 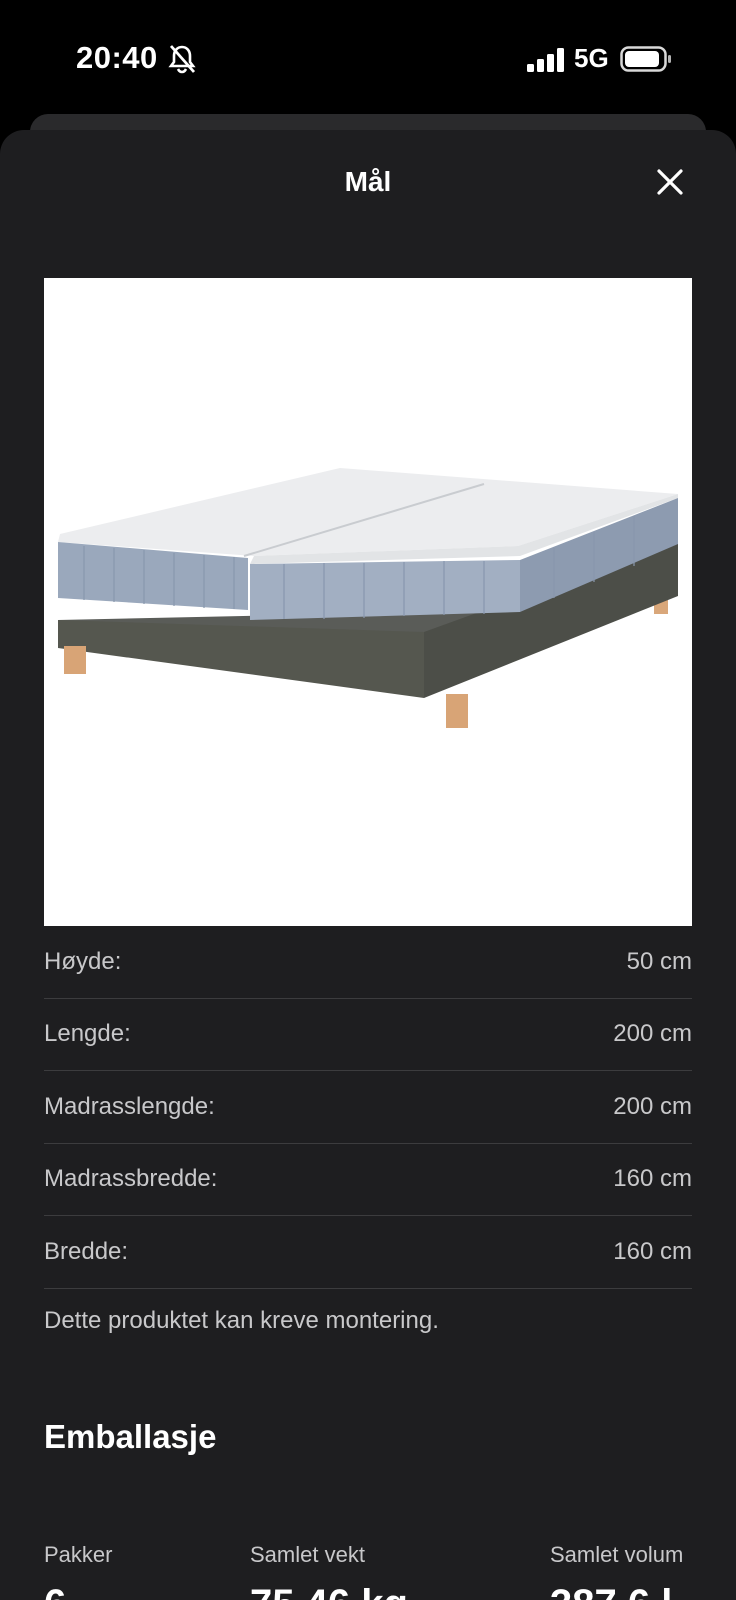 I want to click on packaging-label: Samlet volum, so click(x=617, y=1554).